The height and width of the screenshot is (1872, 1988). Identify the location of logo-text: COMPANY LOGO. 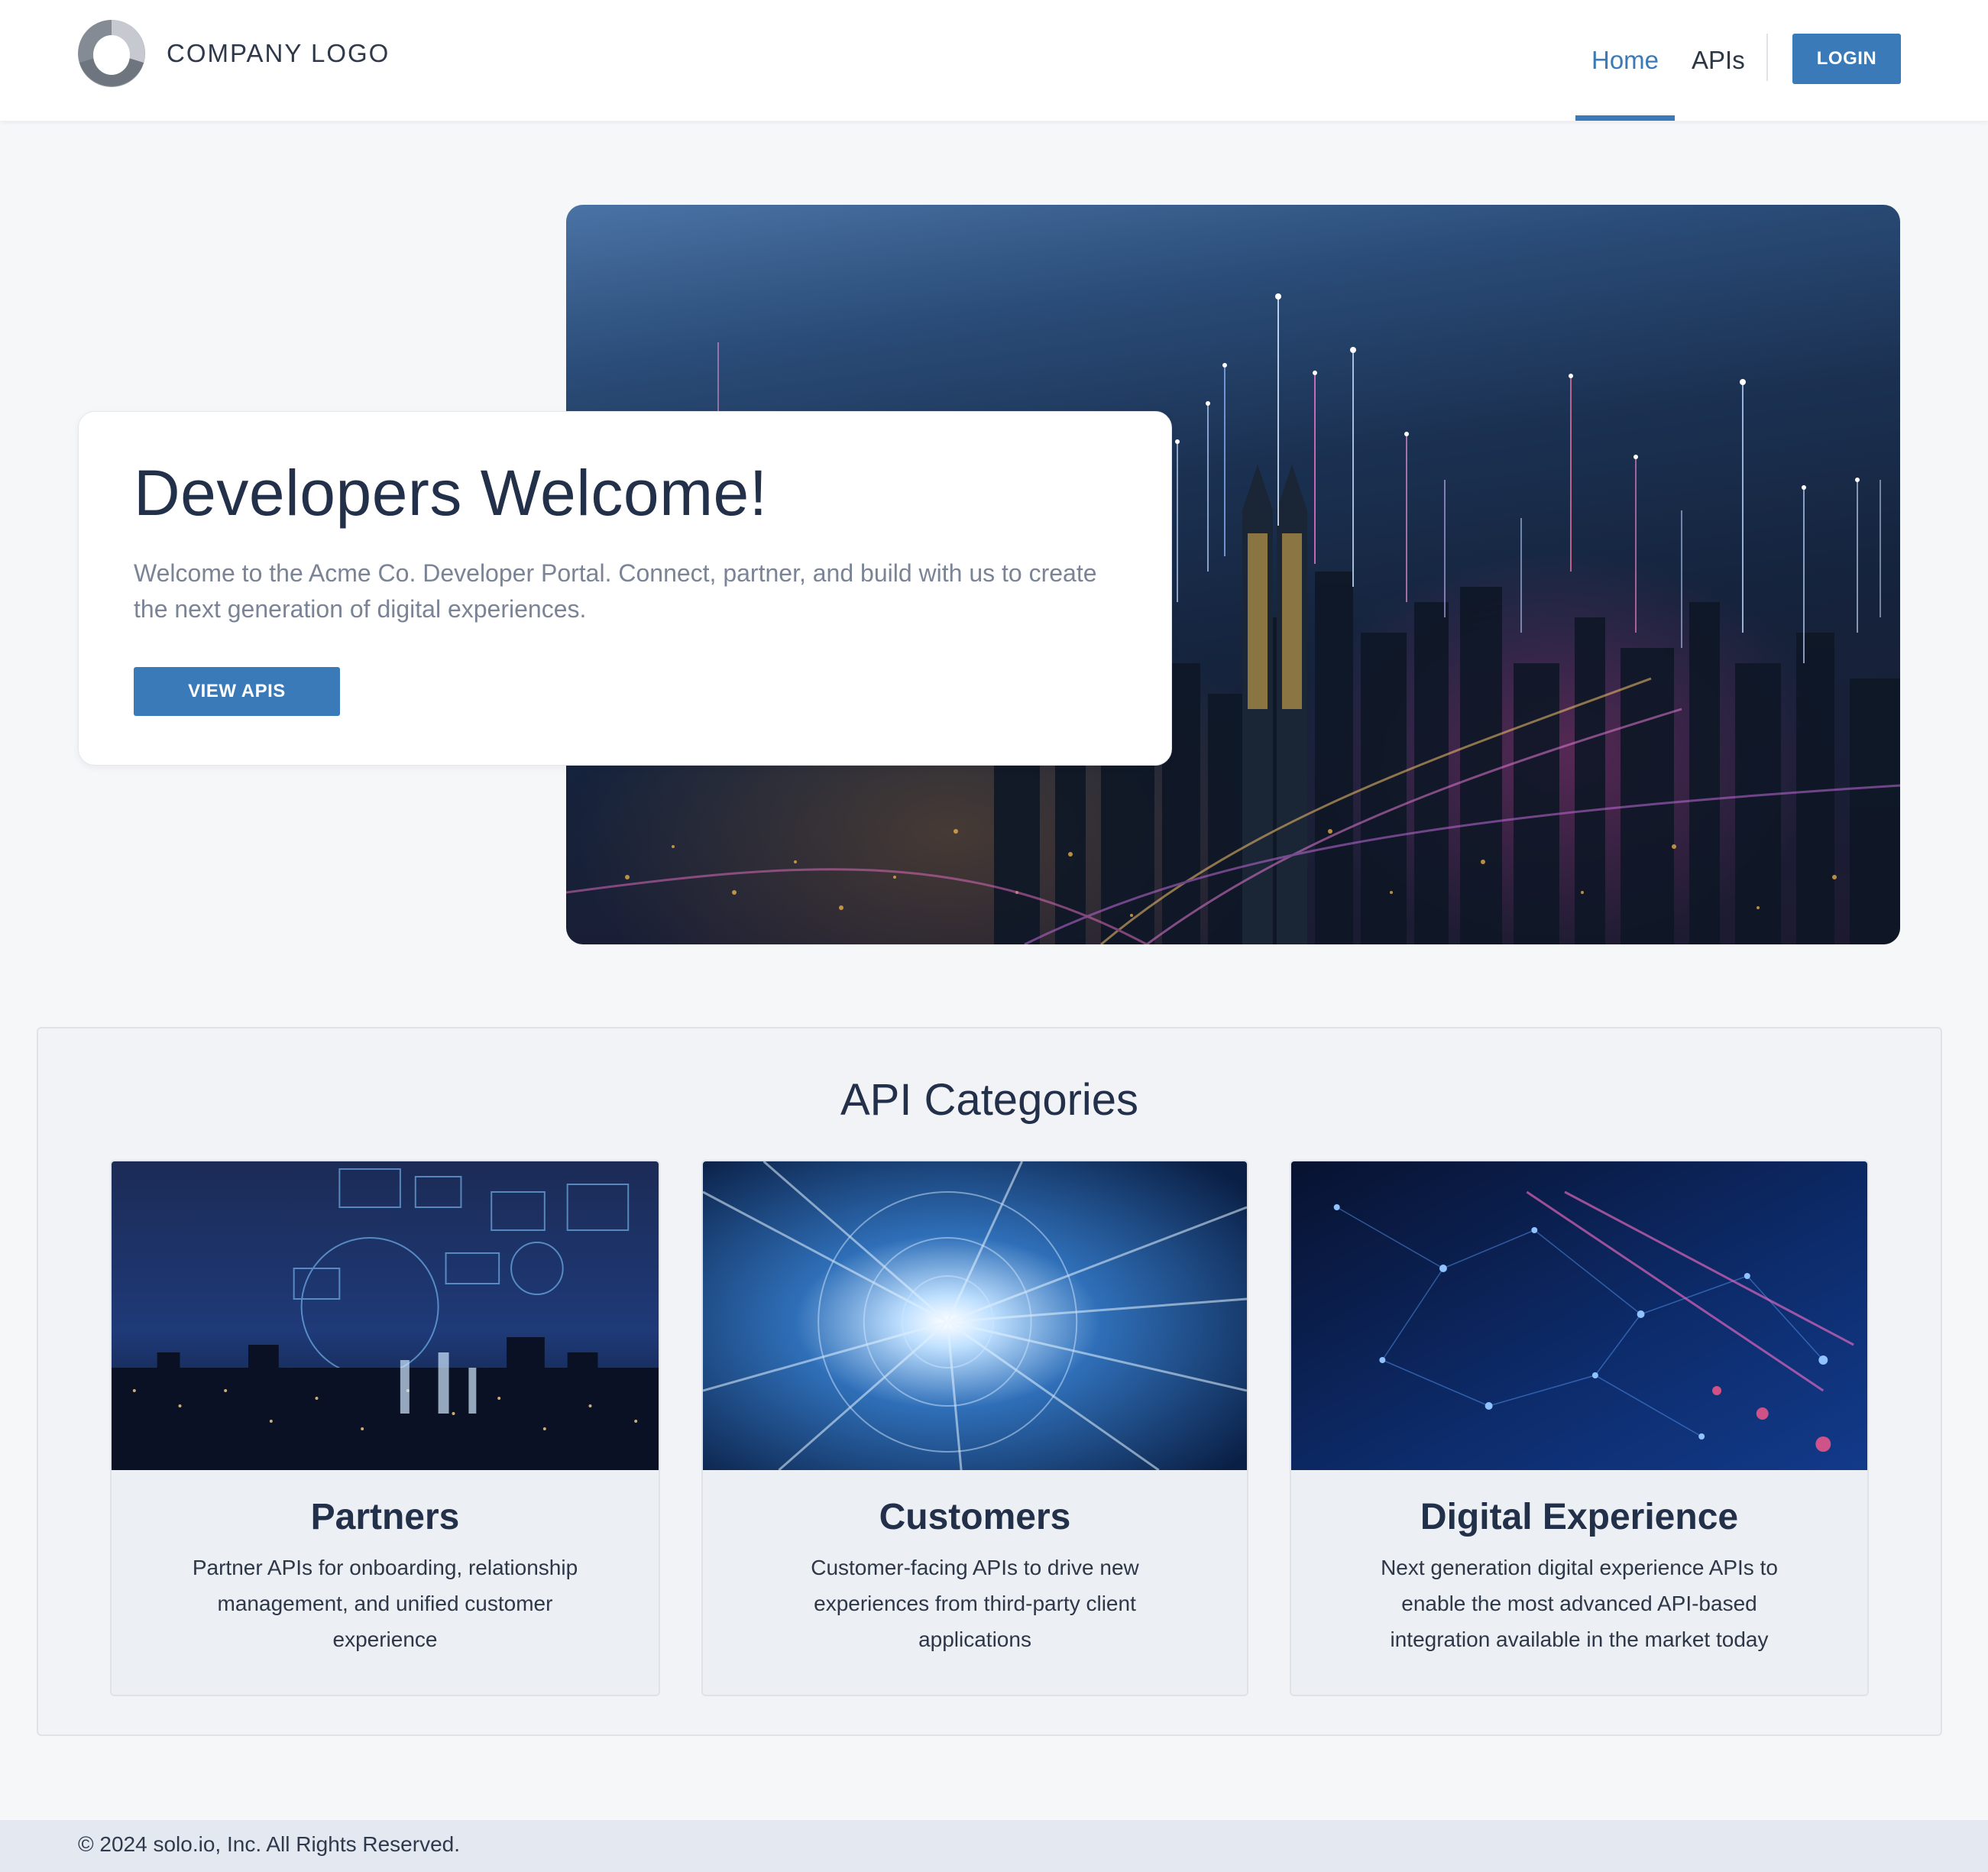
(278, 53).